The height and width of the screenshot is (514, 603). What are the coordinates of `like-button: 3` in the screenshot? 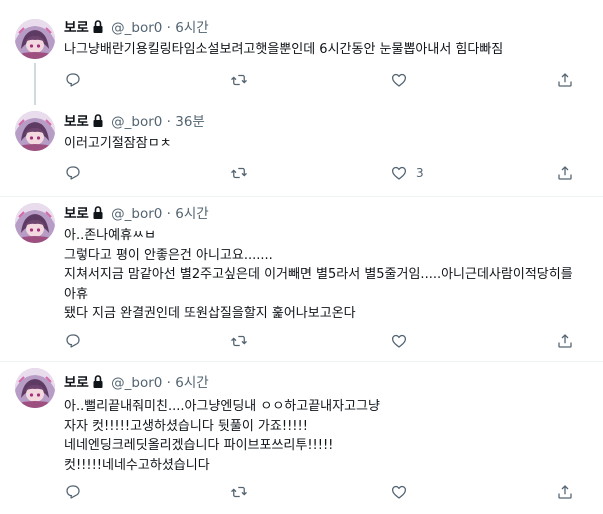 It's located at (407, 173).